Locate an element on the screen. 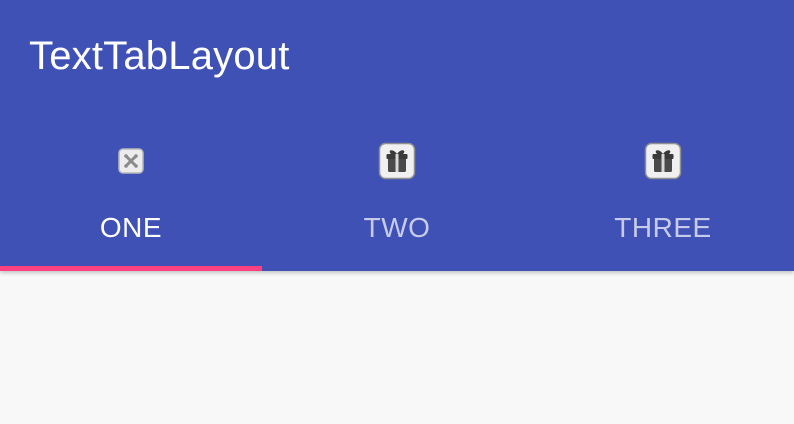 This screenshot has width=794, height=424. close-badge-icon is located at coordinates (131, 161).